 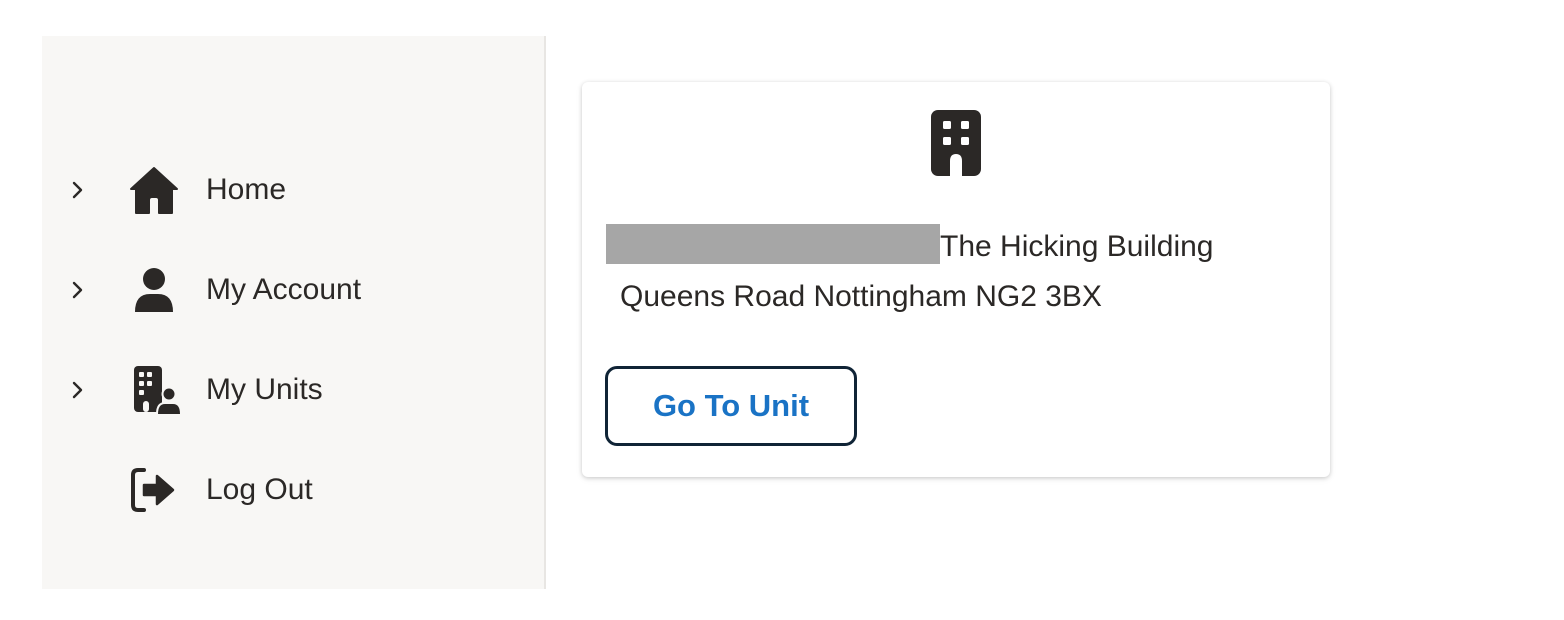 I want to click on home-icon, so click(x=154, y=190).